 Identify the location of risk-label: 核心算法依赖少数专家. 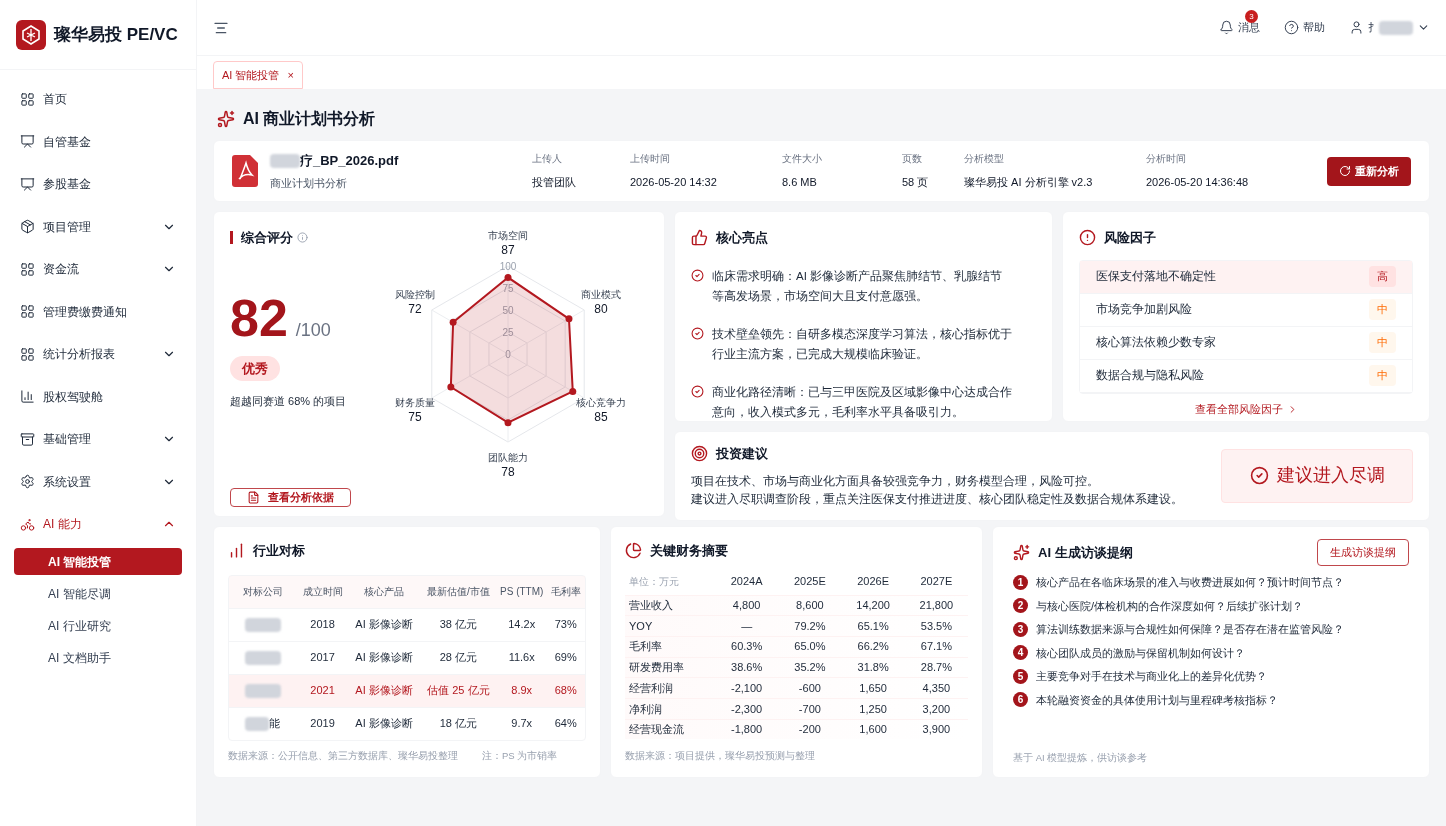
(1156, 342).